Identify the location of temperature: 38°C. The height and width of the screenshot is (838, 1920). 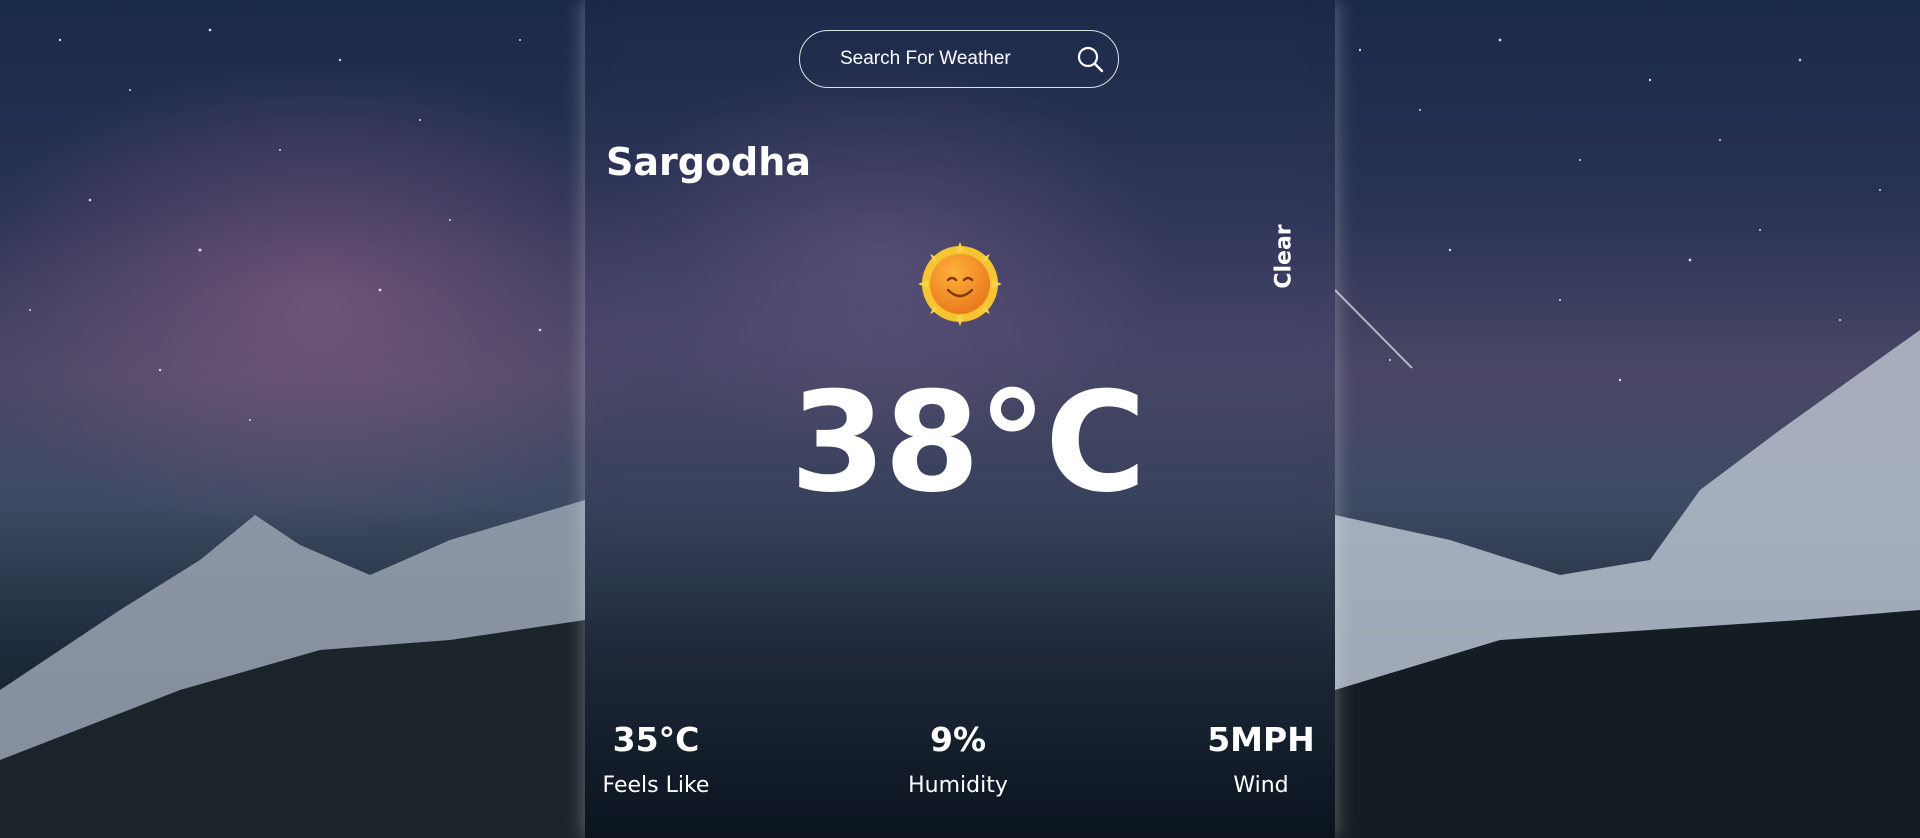
(968, 442).